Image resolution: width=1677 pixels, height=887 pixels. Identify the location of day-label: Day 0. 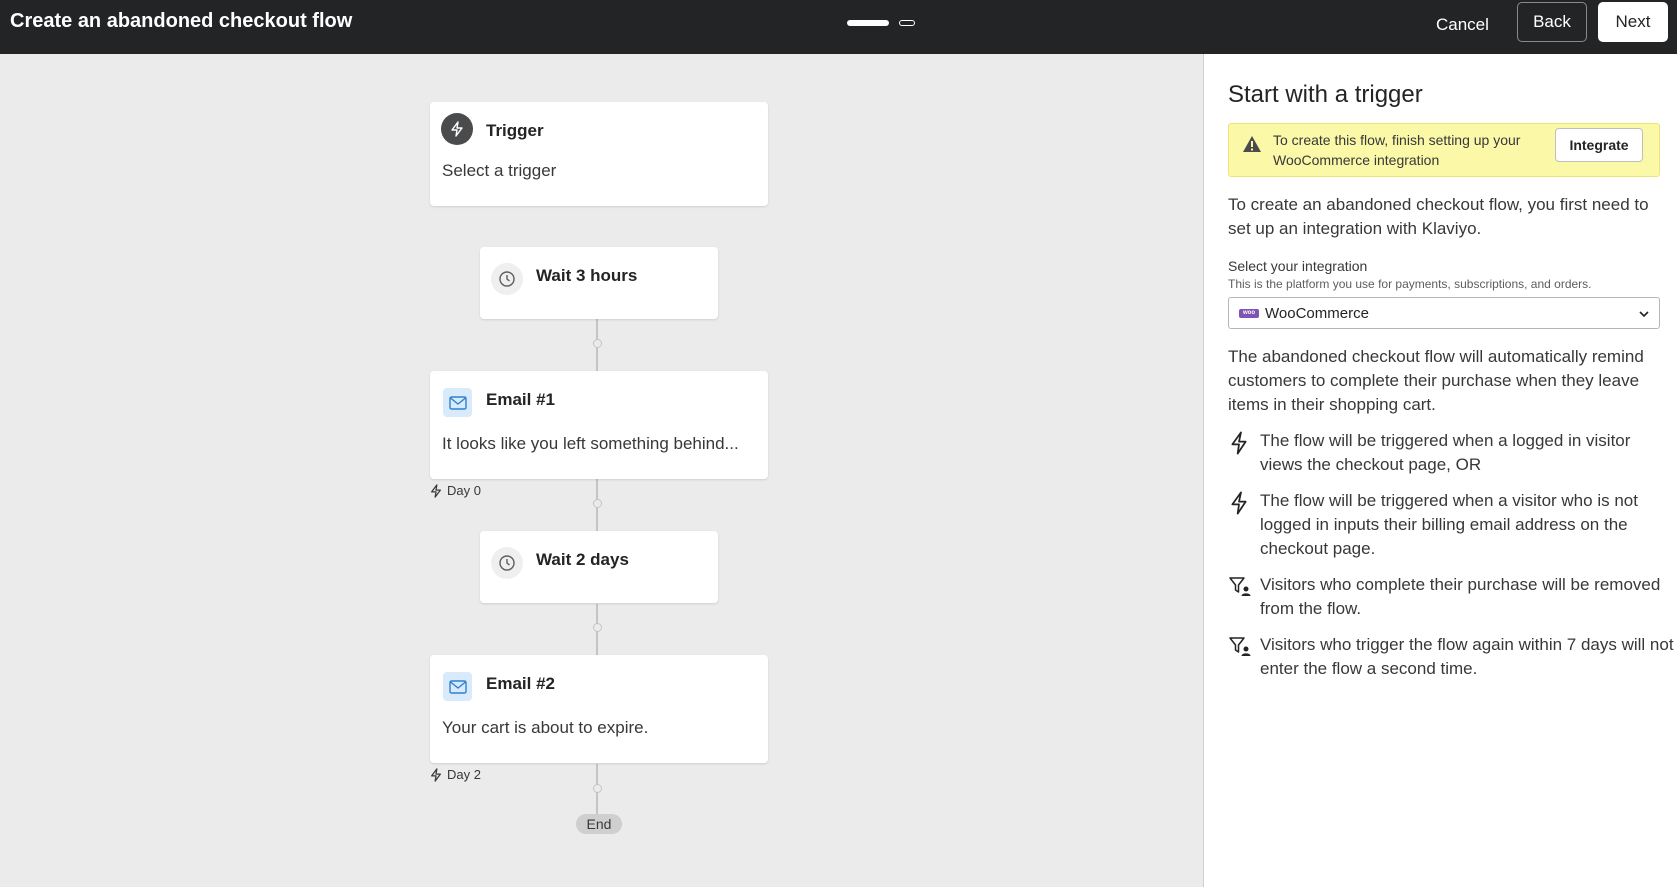
(455, 490).